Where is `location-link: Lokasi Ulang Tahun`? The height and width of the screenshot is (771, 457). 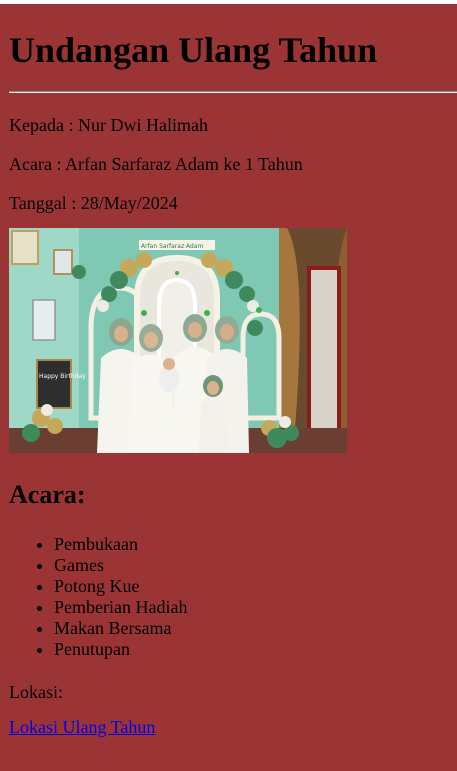
location-link: Lokasi Ulang Tahun is located at coordinates (82, 727).